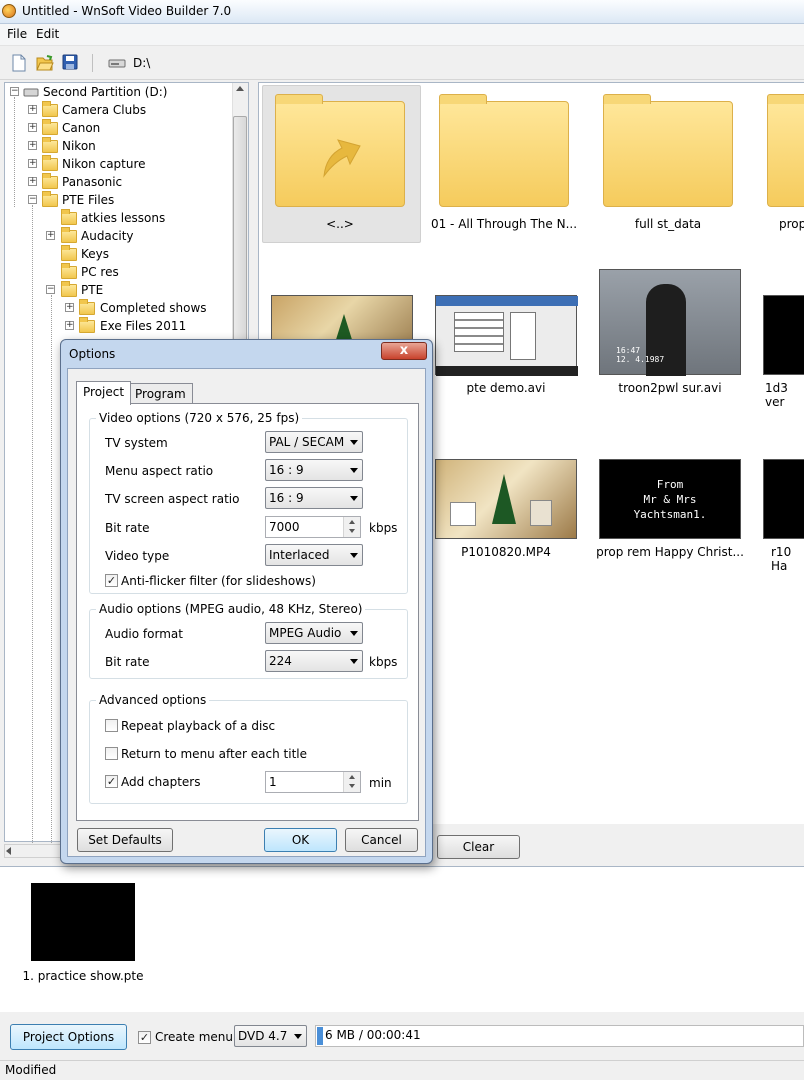 This screenshot has height=1080, width=804. What do you see at coordinates (380, 783) in the screenshot?
I see `chapters-unit: min` at bounding box center [380, 783].